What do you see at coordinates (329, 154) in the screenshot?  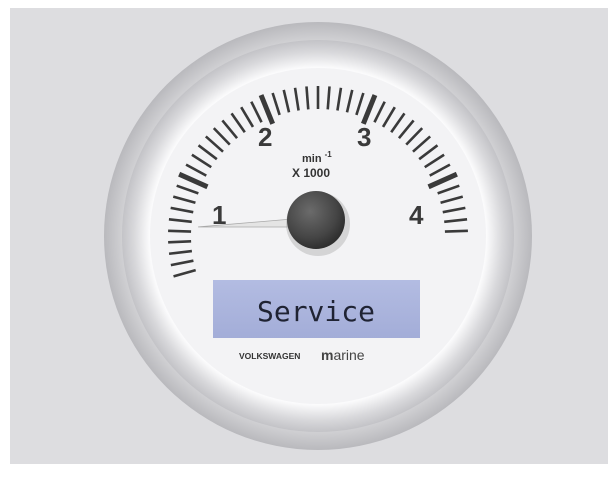 I see `unit-exponent: -1` at bounding box center [329, 154].